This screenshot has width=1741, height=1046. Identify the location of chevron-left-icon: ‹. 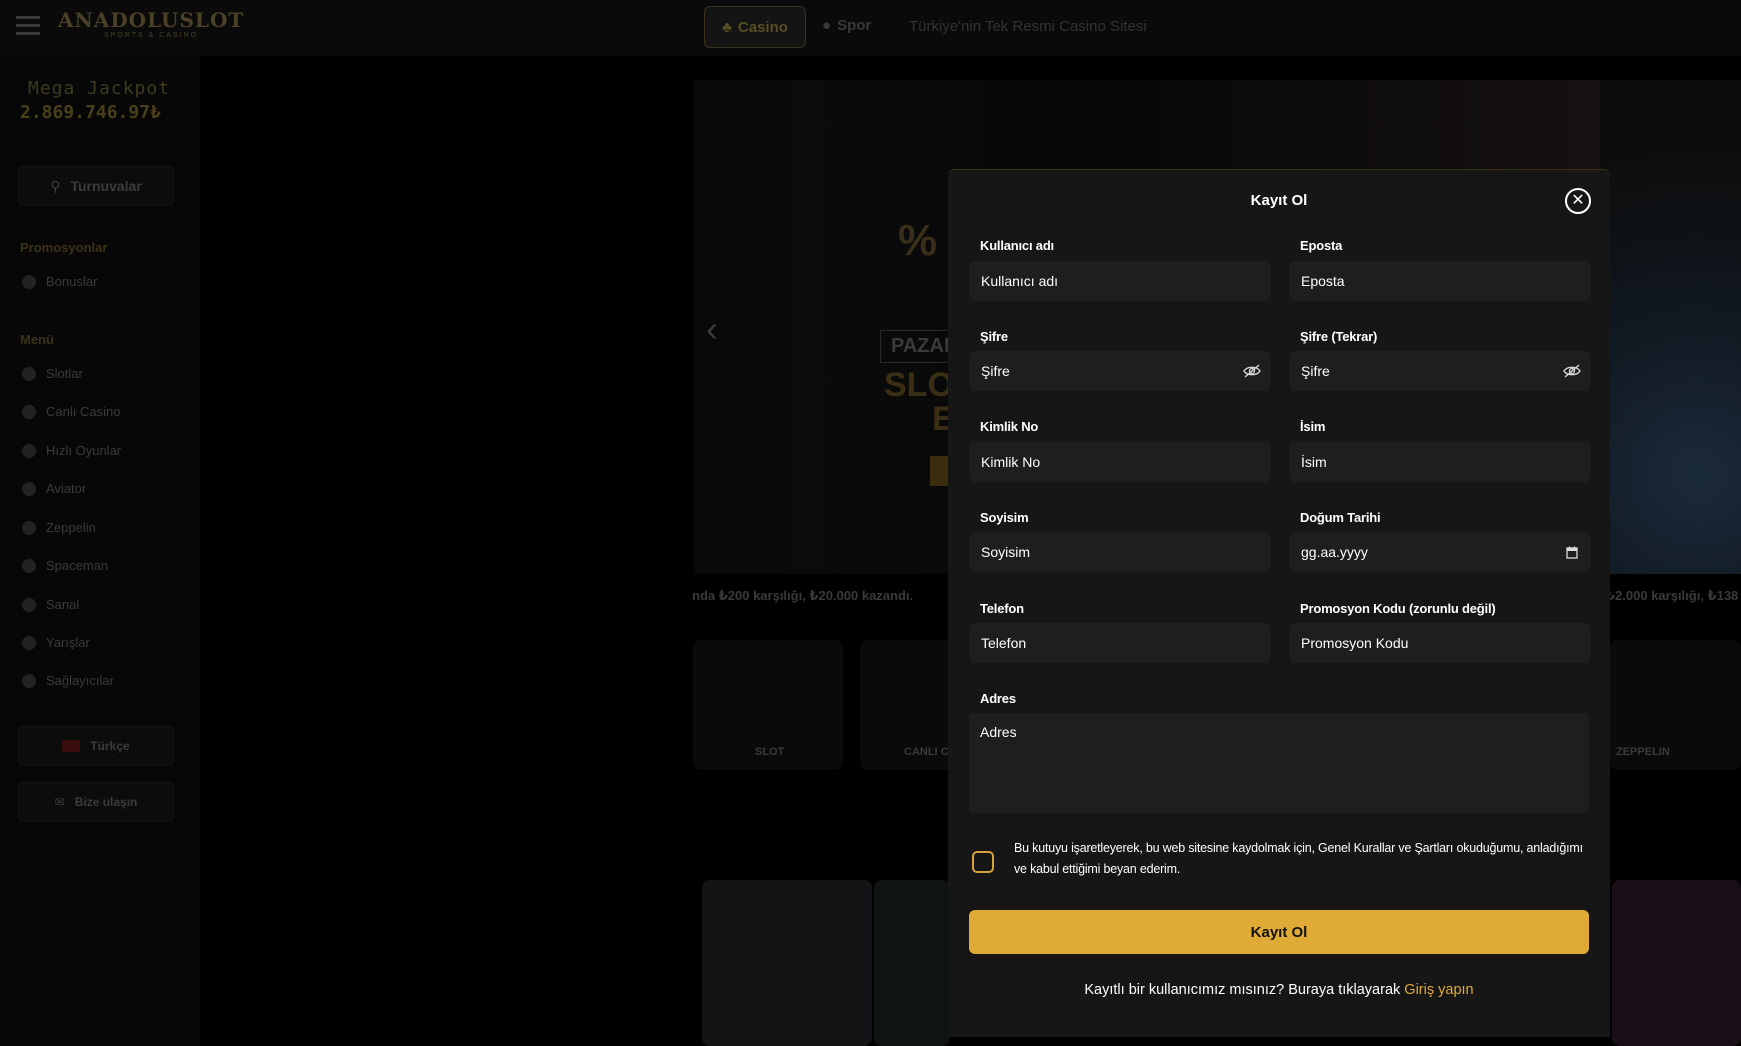
(712, 329).